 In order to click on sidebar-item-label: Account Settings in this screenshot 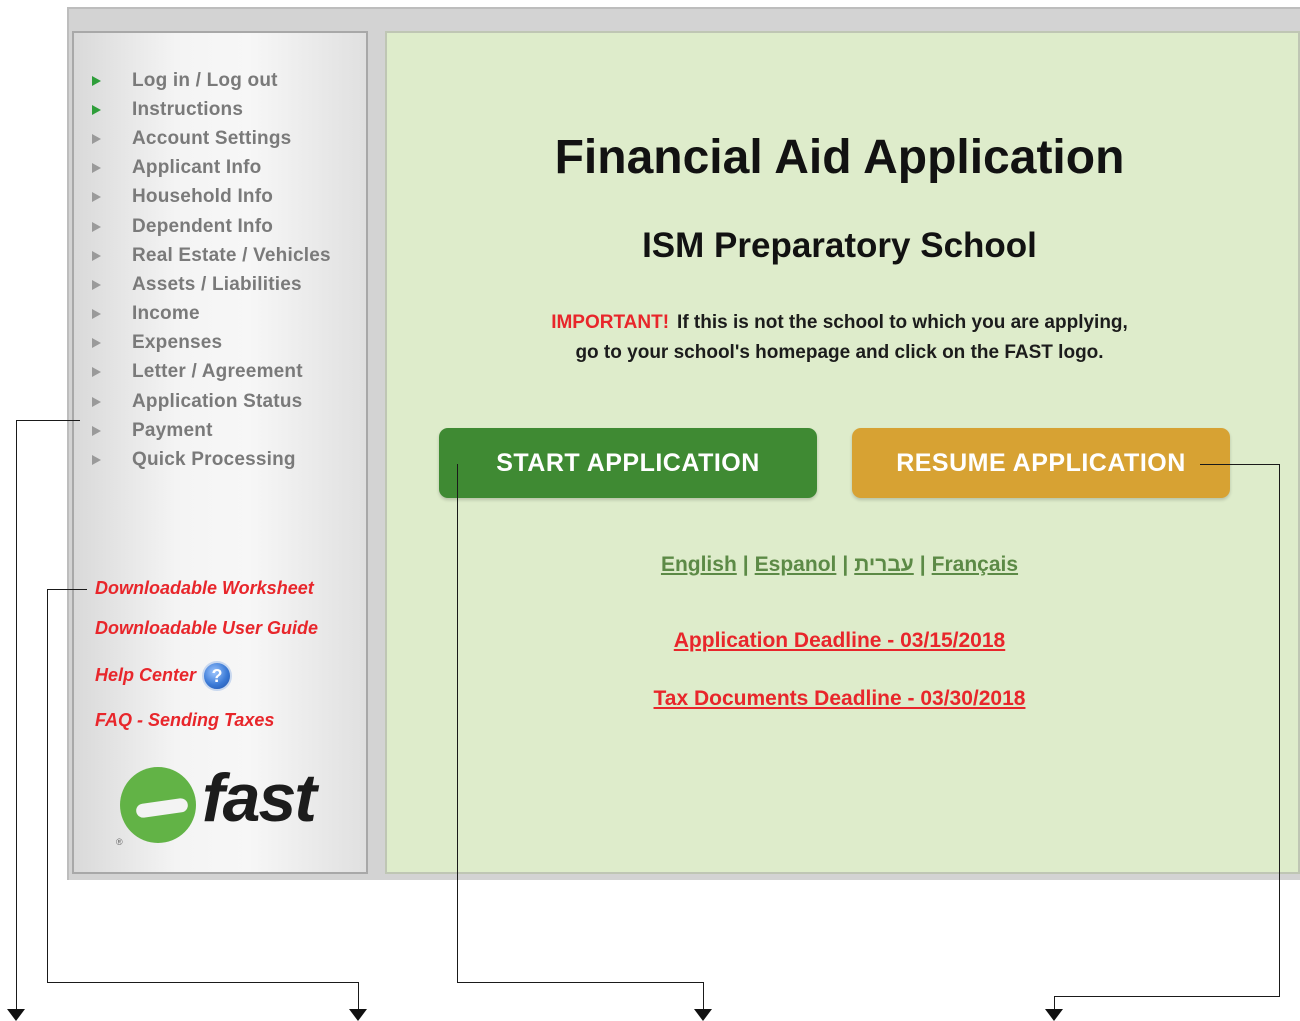, I will do `click(212, 138)`.